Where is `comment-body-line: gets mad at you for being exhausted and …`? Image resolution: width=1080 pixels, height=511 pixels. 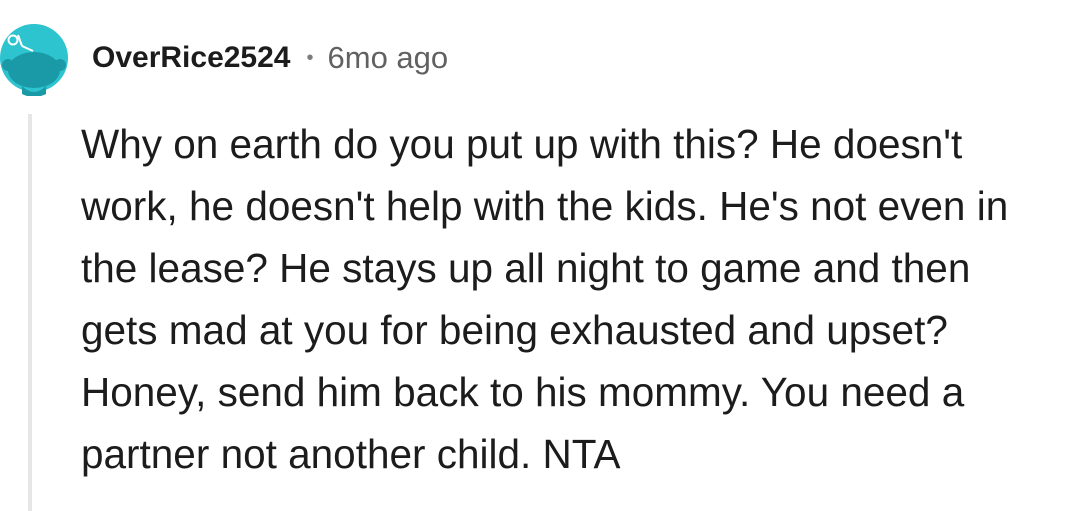 comment-body-line: gets mad at you for being exhausted and … is located at coordinates (514, 330).